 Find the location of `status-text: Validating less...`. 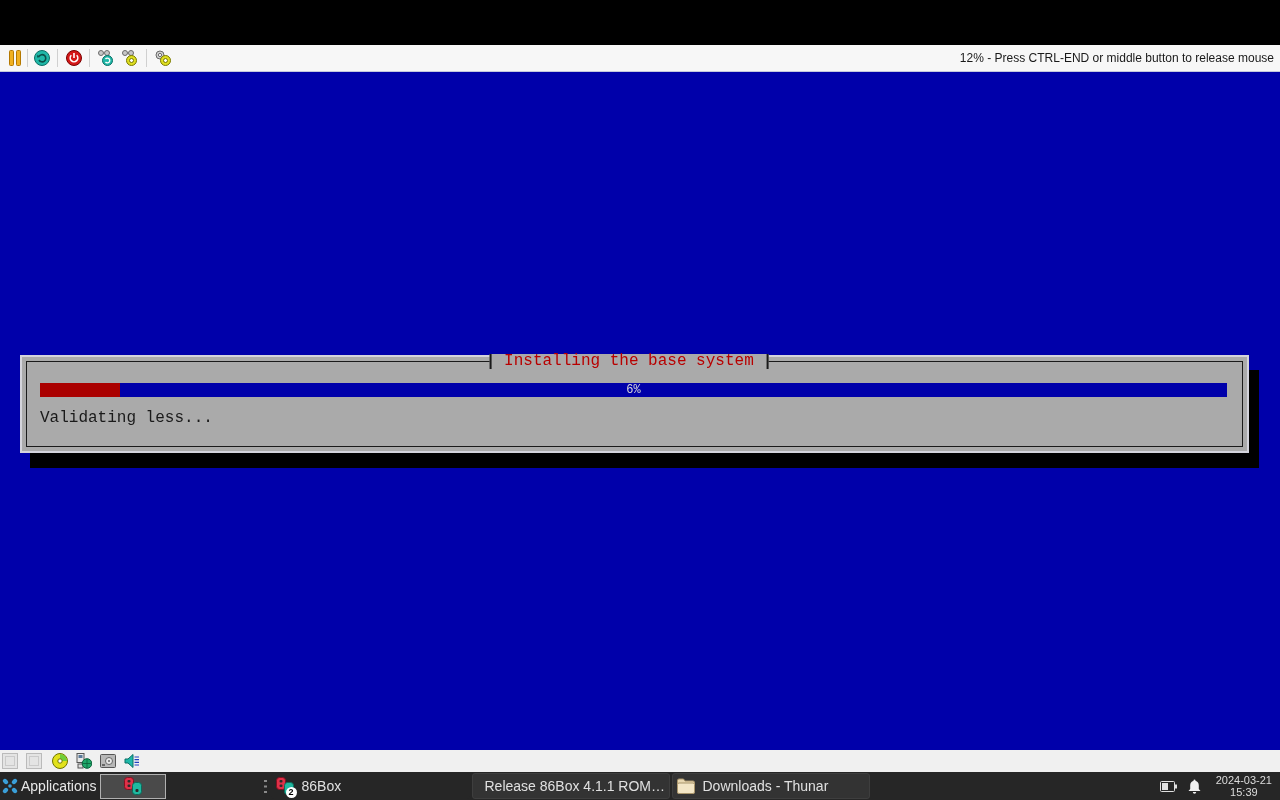

status-text: Validating less... is located at coordinates (126, 418).